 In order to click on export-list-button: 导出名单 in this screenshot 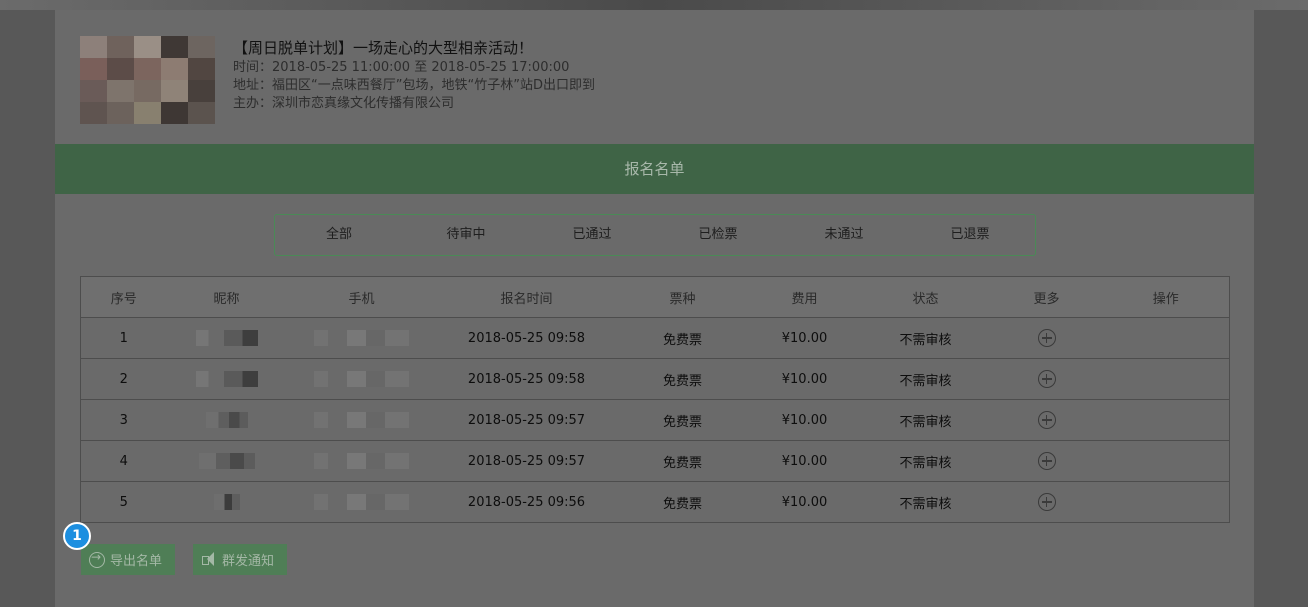, I will do `click(128, 559)`.